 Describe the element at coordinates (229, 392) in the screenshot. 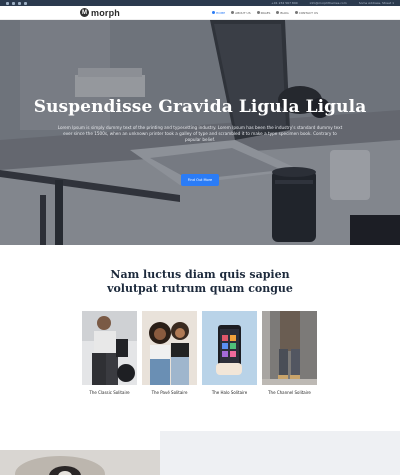

I see `product-name: The Halo Solitaire` at that location.